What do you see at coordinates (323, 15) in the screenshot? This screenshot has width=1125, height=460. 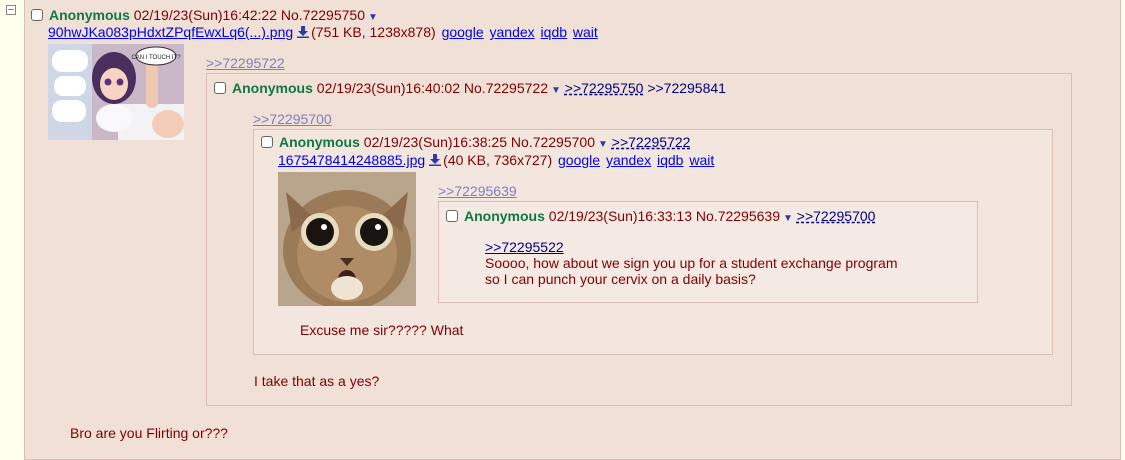 I see `post-number: No.72295750` at bounding box center [323, 15].